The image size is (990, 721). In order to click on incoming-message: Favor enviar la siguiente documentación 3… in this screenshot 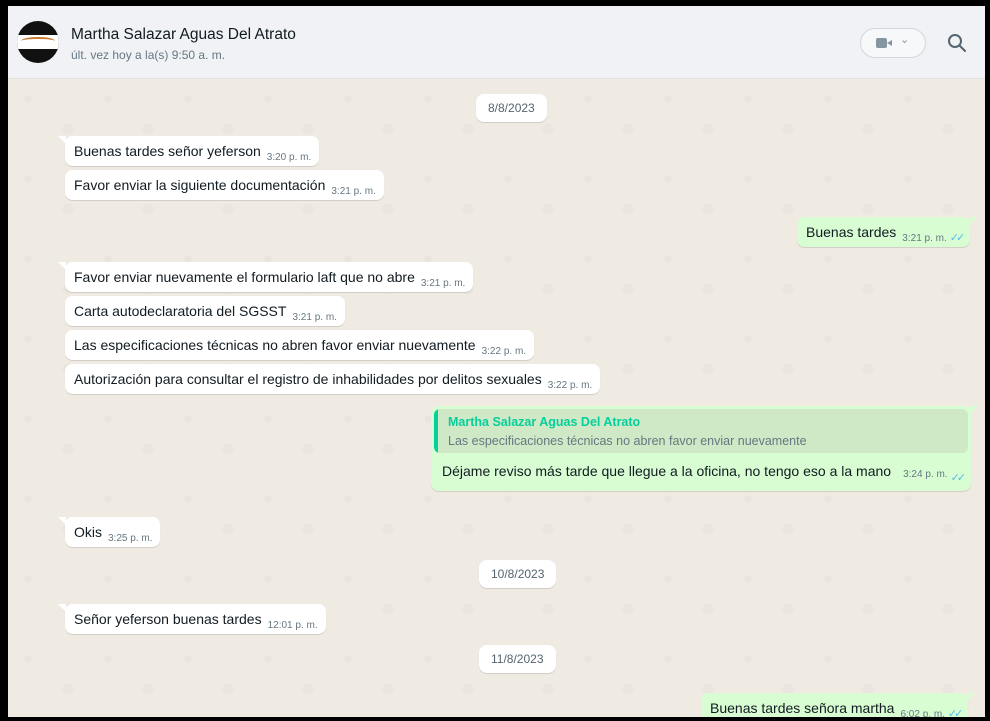, I will do `click(224, 185)`.